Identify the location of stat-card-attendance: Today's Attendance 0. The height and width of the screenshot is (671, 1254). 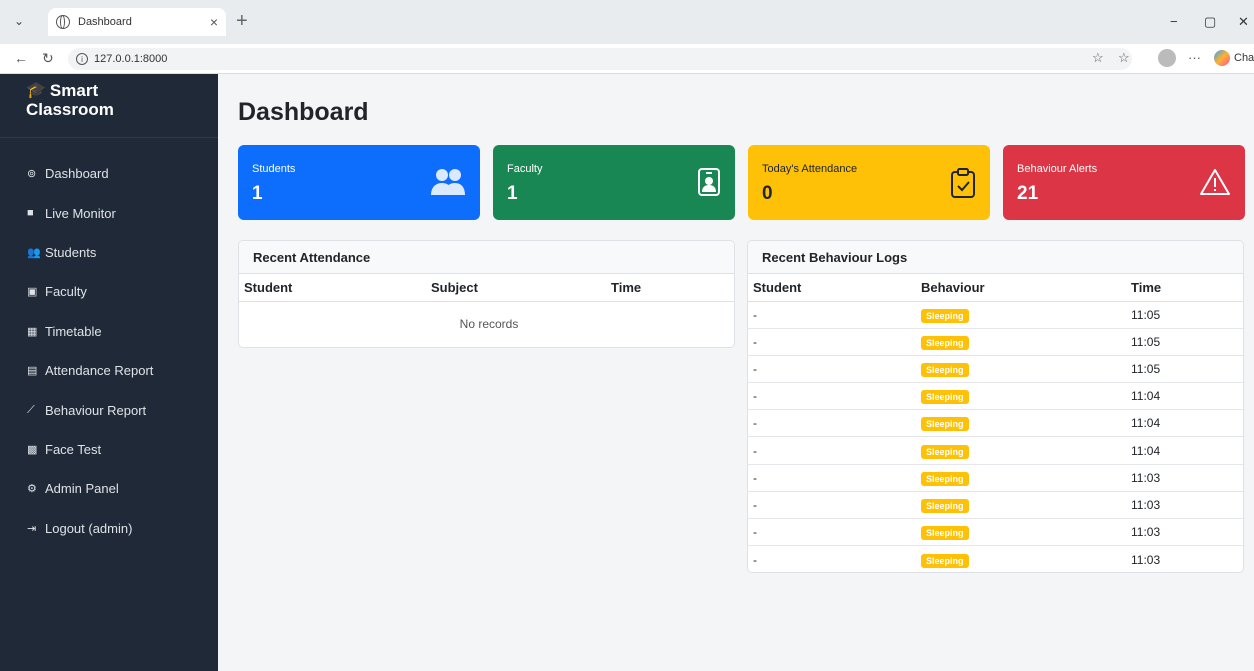
(869, 182).